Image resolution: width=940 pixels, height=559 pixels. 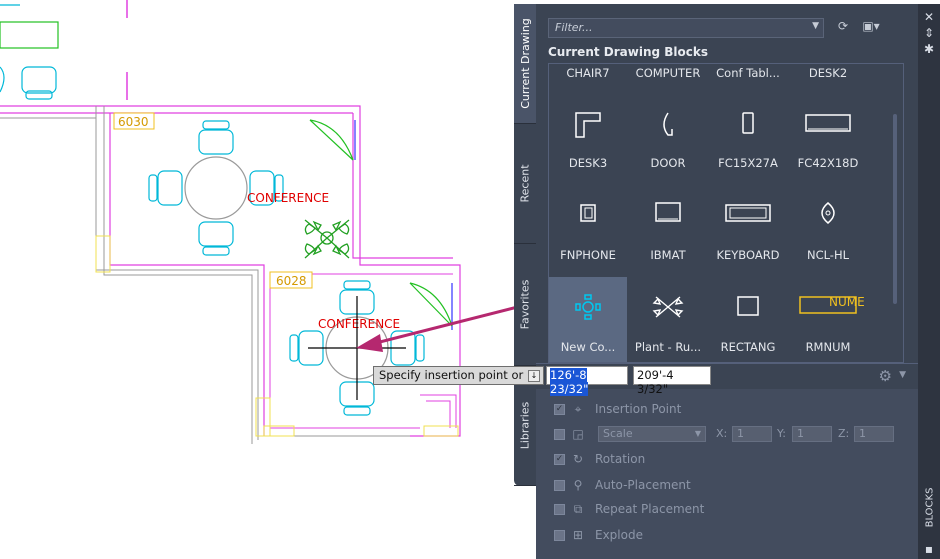 What do you see at coordinates (578, 409) in the screenshot?
I see `insertion-point-icon: ⌖` at bounding box center [578, 409].